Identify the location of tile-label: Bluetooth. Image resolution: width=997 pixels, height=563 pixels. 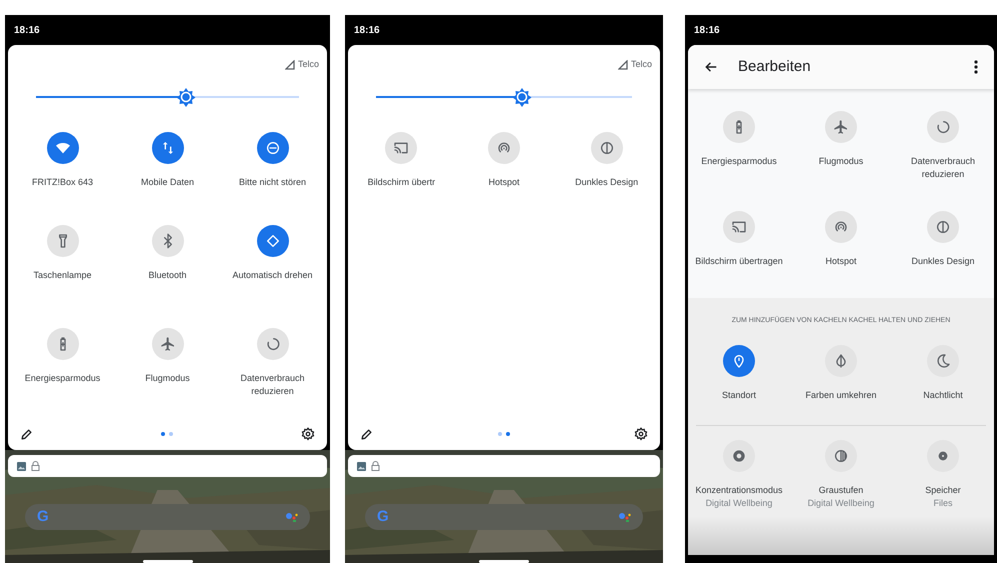
(167, 275).